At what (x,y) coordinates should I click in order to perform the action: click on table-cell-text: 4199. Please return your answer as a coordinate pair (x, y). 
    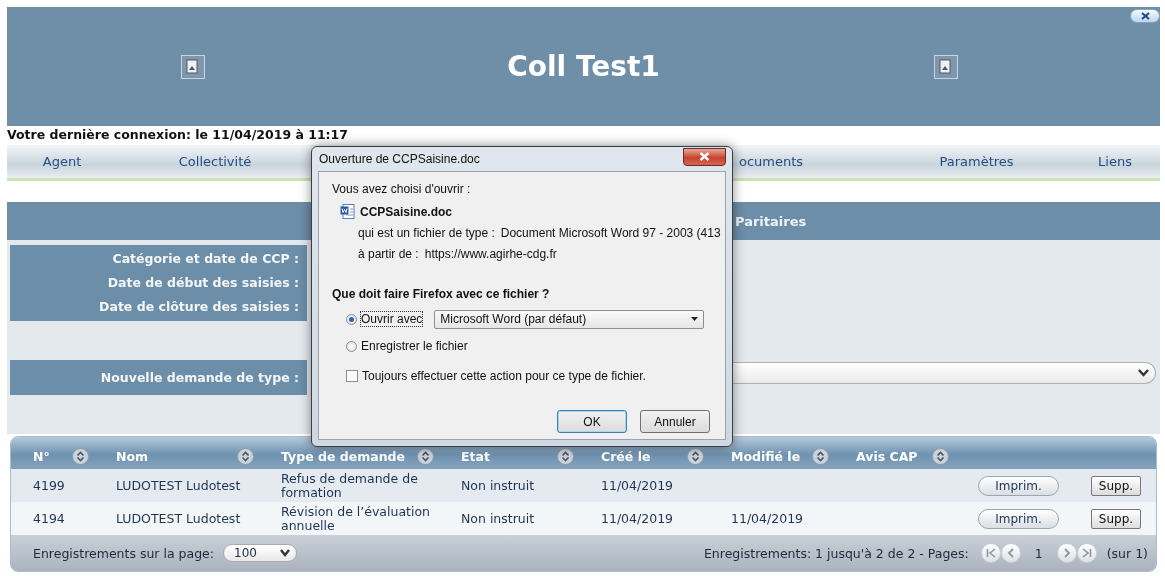
    Looking at the image, I should click on (49, 485).